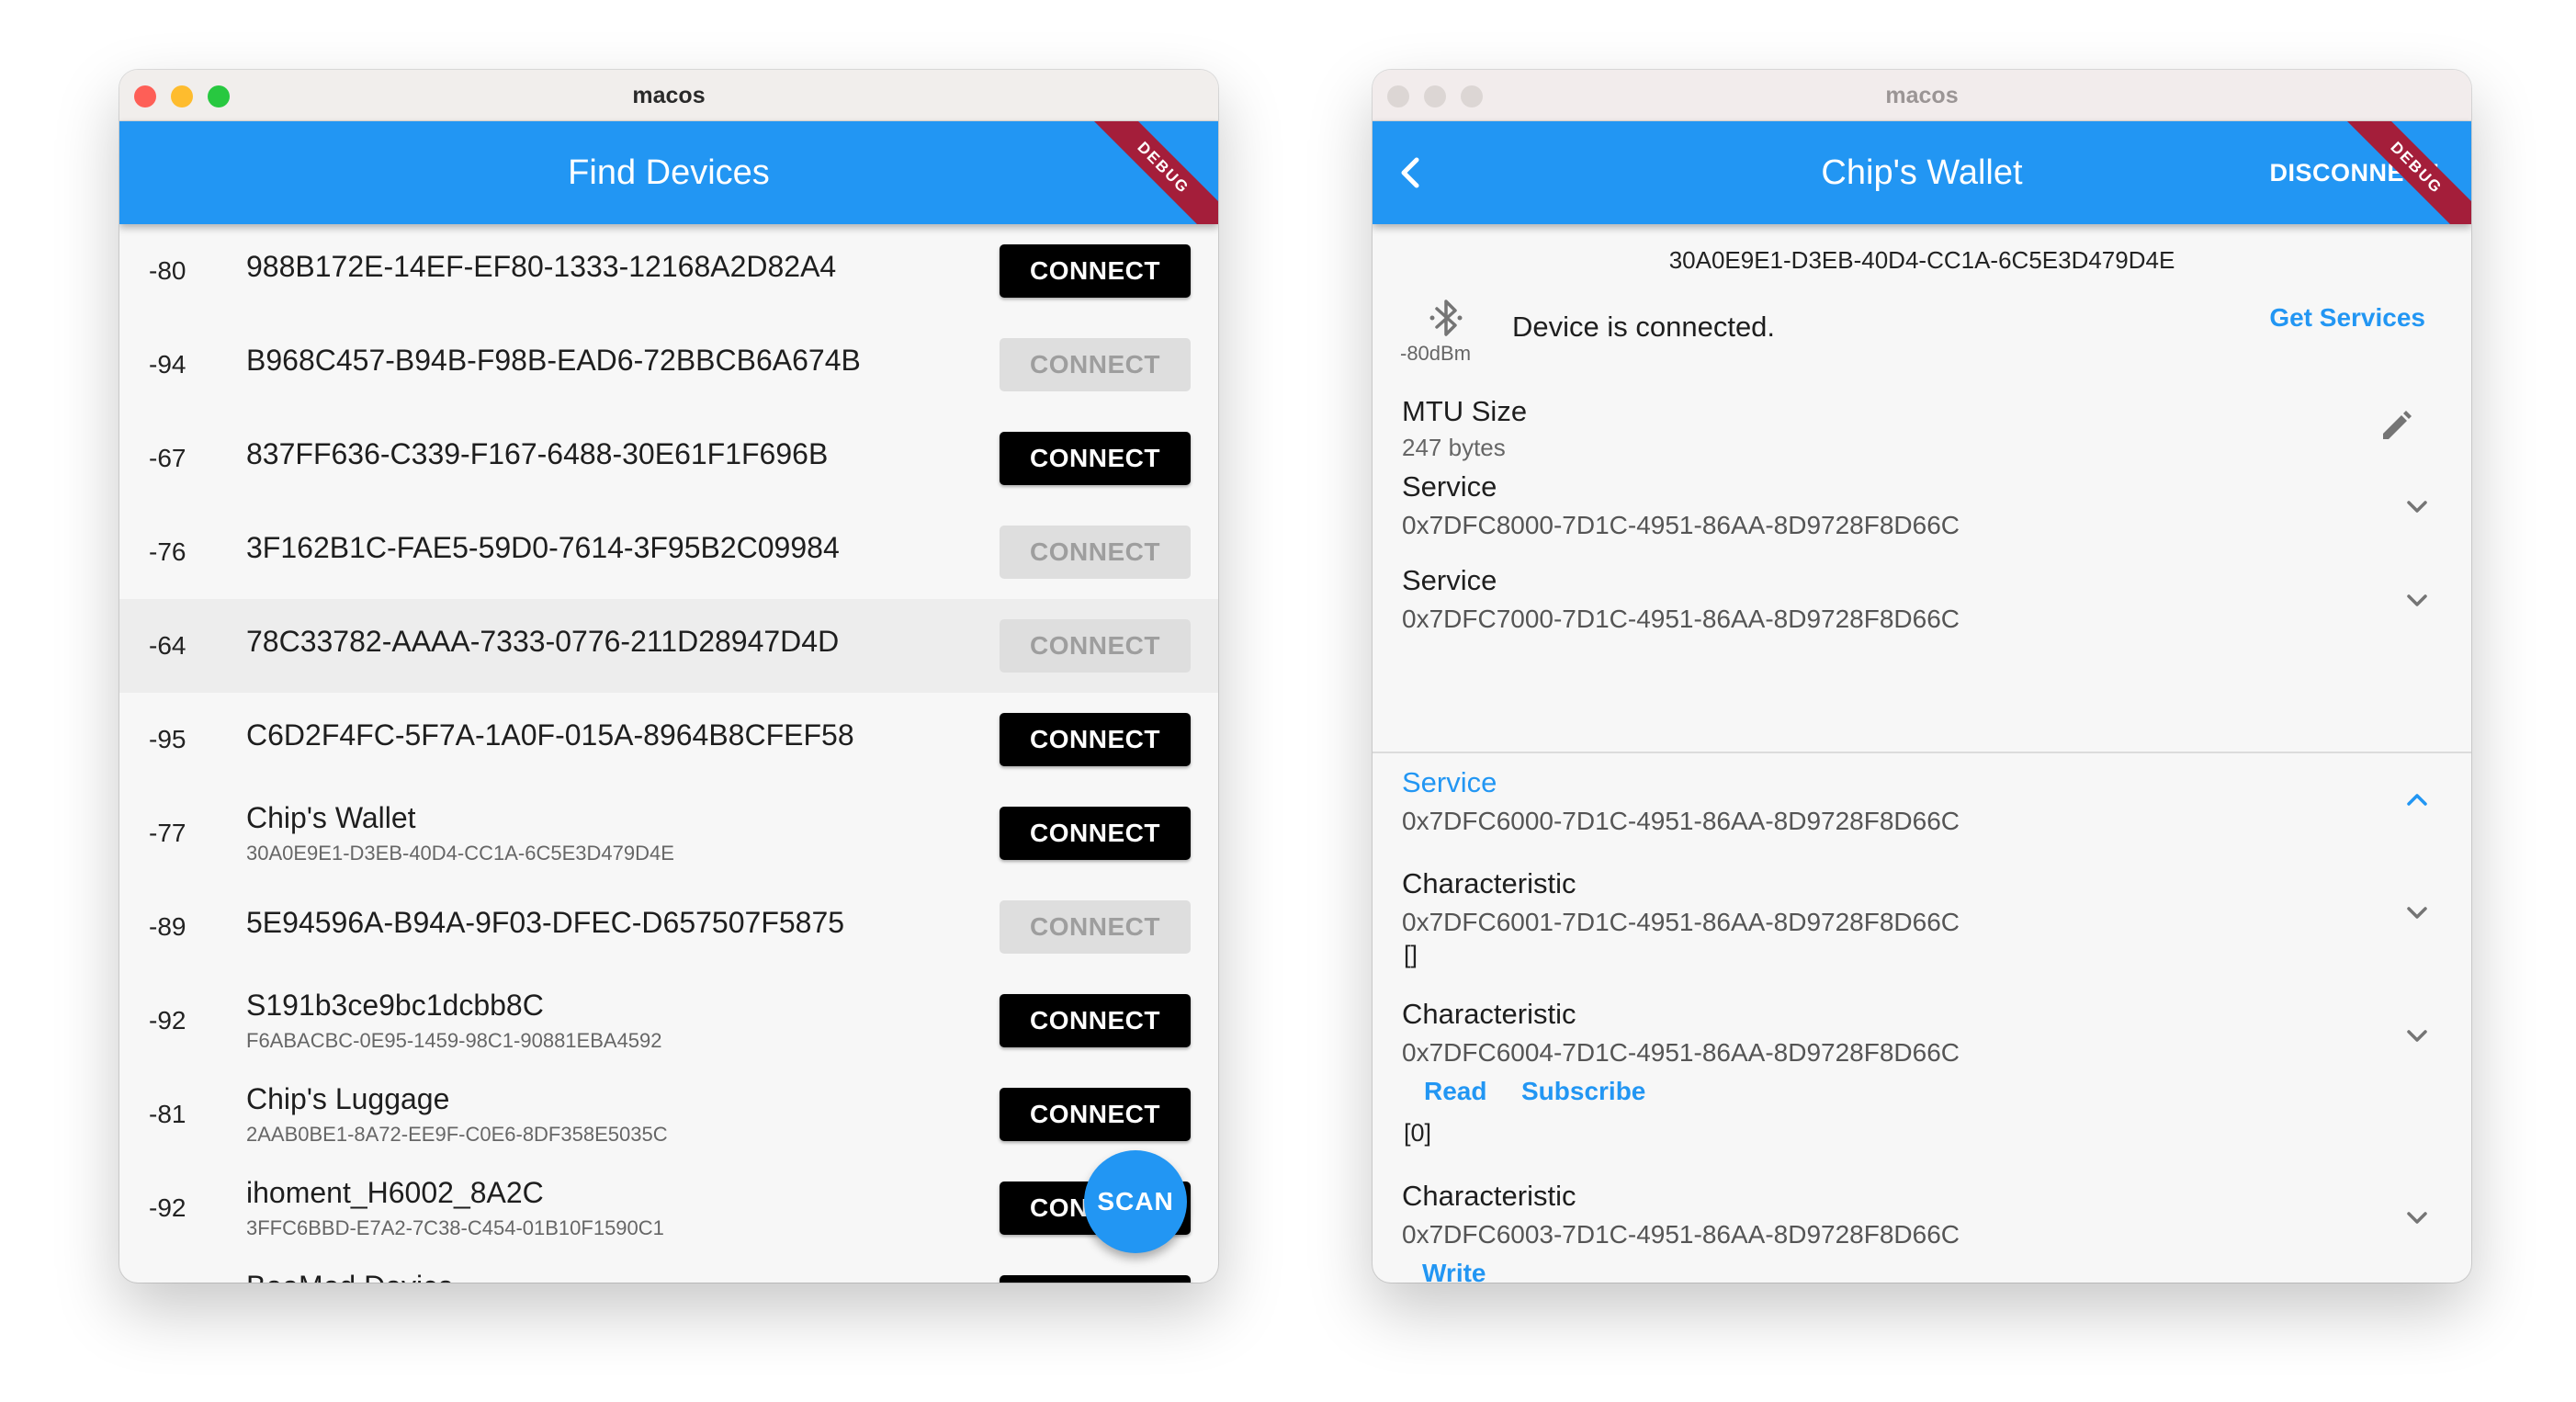 This screenshot has height=1402, width=2576. I want to click on device-name: BeeMed Device, so click(350, 1276).